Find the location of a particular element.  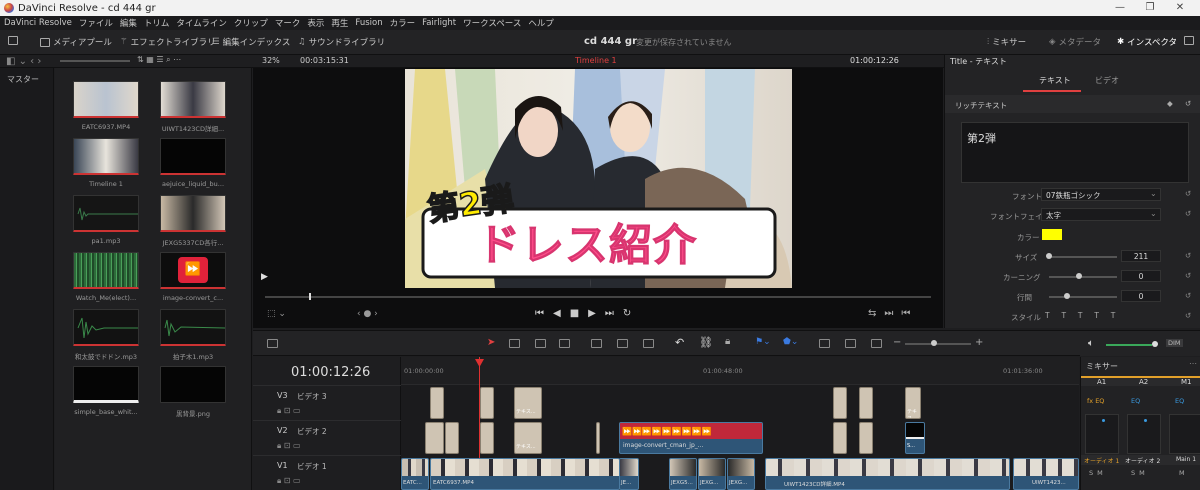

zoom-detail-icon is located at coordinates (850, 343).